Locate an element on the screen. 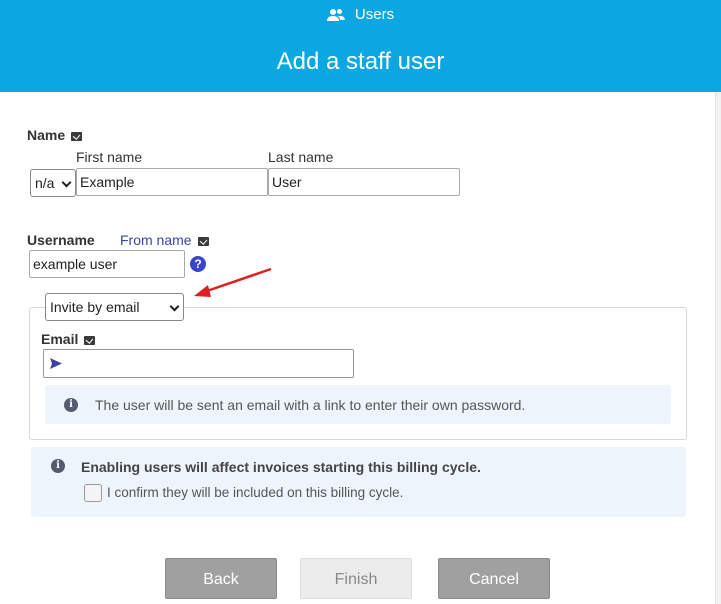  email-check-icon is located at coordinates (90, 340).